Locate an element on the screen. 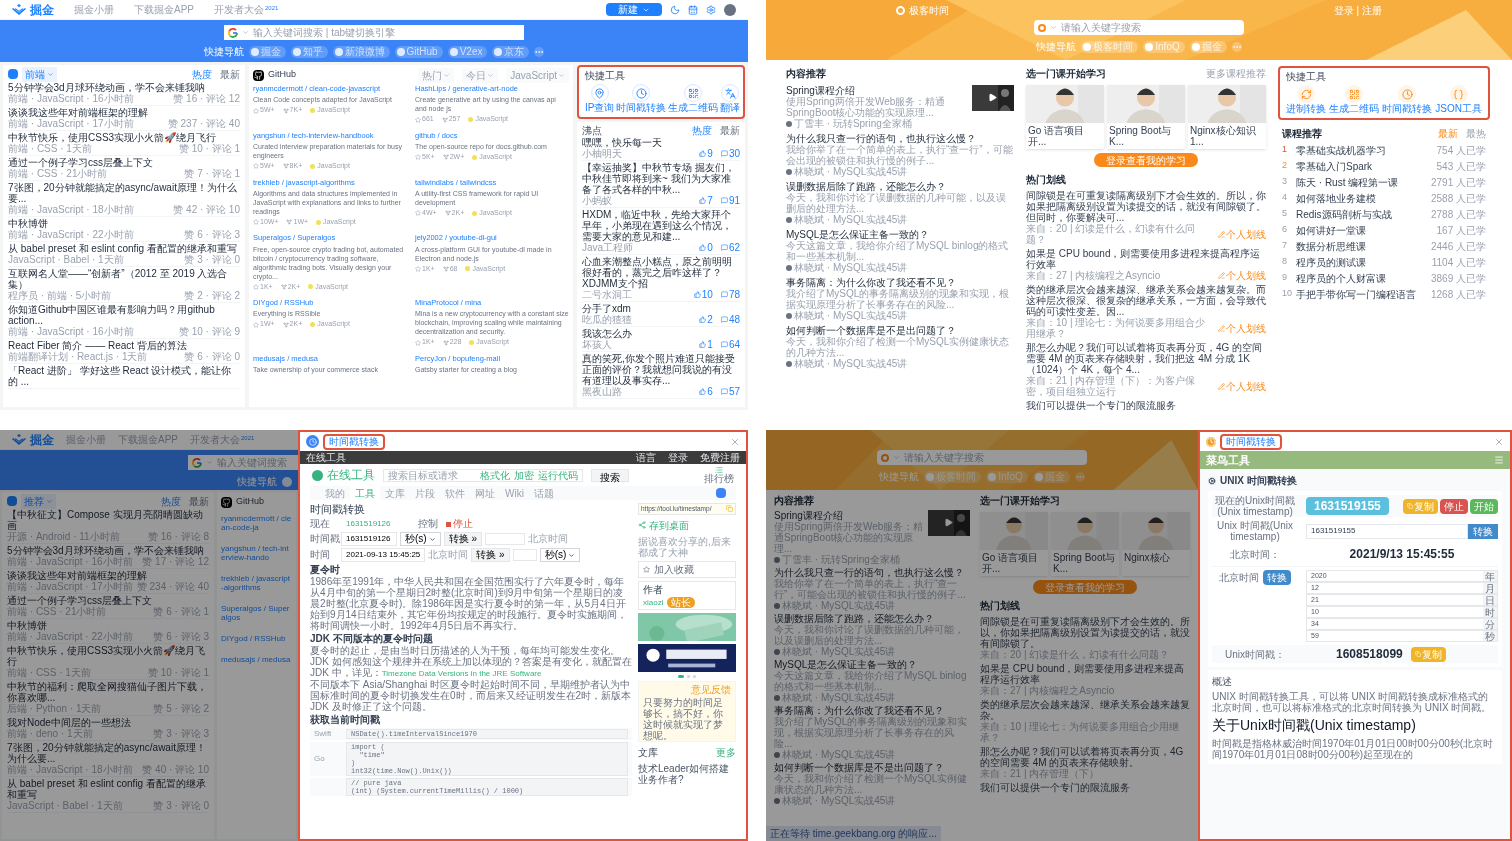 The image size is (1512, 841). search-shortcut: 运行代码 is located at coordinates (558, 475).